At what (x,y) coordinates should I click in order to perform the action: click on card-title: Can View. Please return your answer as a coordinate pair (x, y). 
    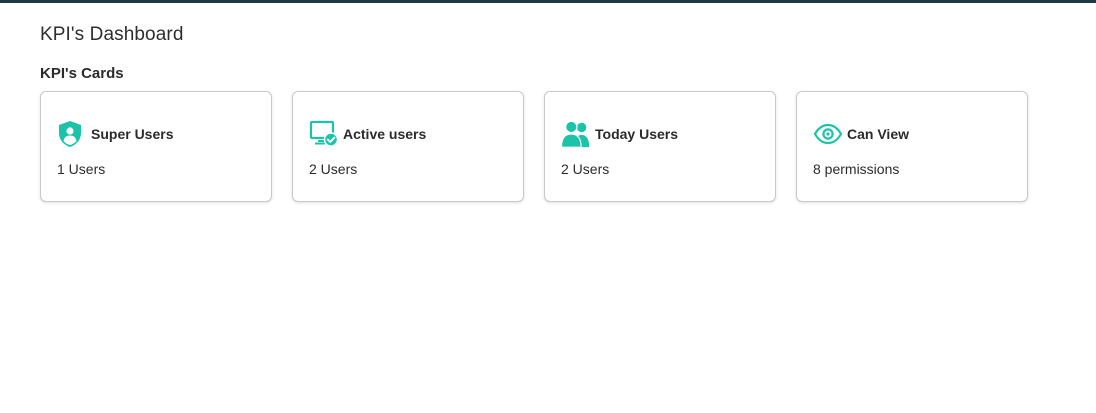
    Looking at the image, I should click on (878, 134).